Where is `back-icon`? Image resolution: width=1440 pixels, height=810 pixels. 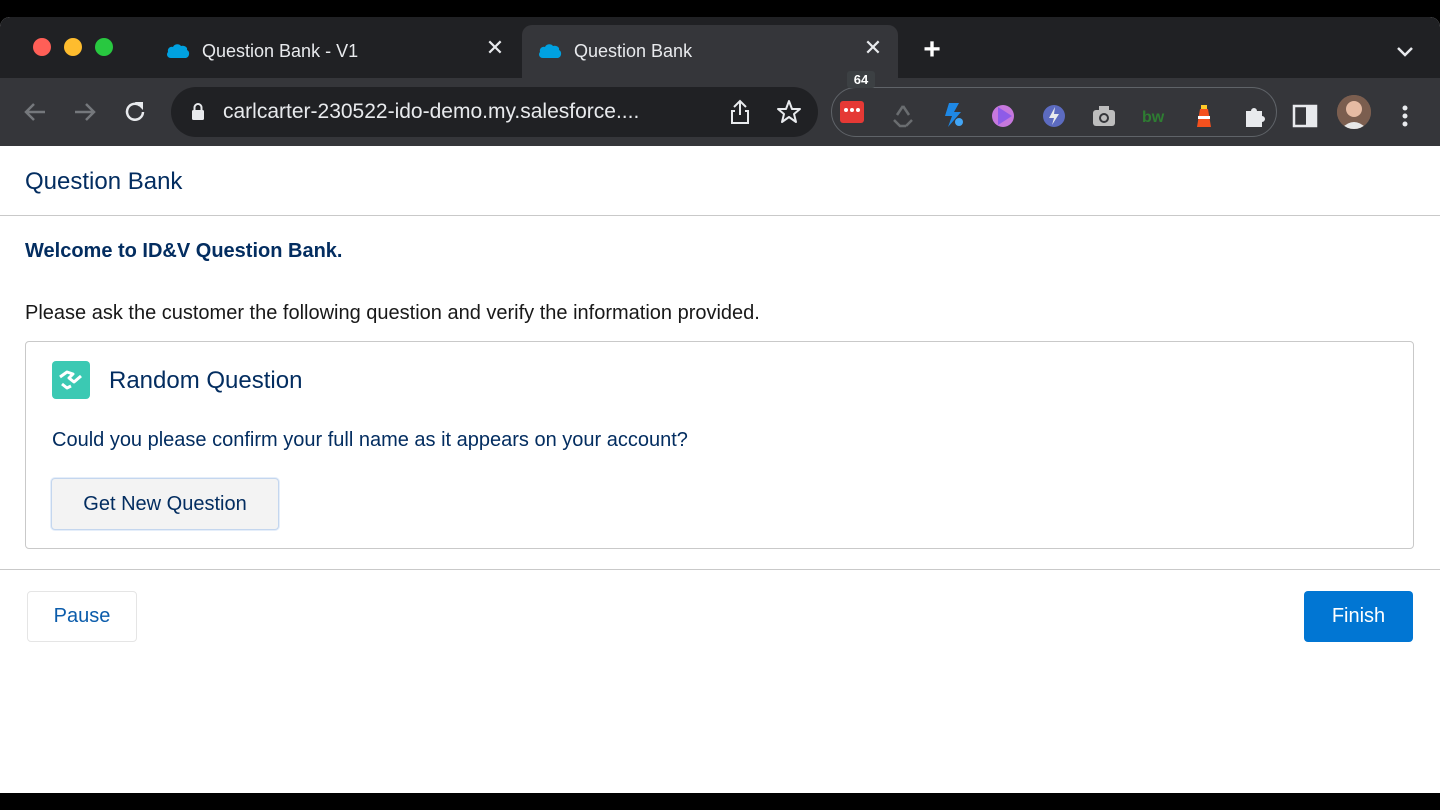 back-icon is located at coordinates (35, 112).